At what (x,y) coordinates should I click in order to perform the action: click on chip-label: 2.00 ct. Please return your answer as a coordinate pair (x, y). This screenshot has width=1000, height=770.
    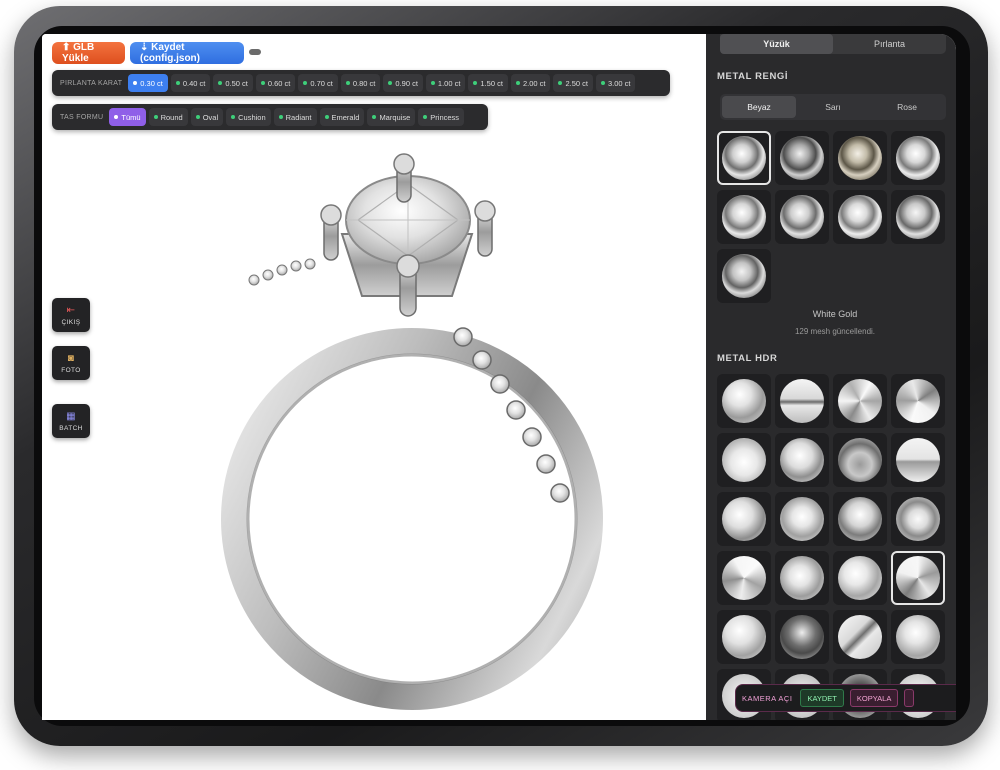
    Looking at the image, I should click on (534, 83).